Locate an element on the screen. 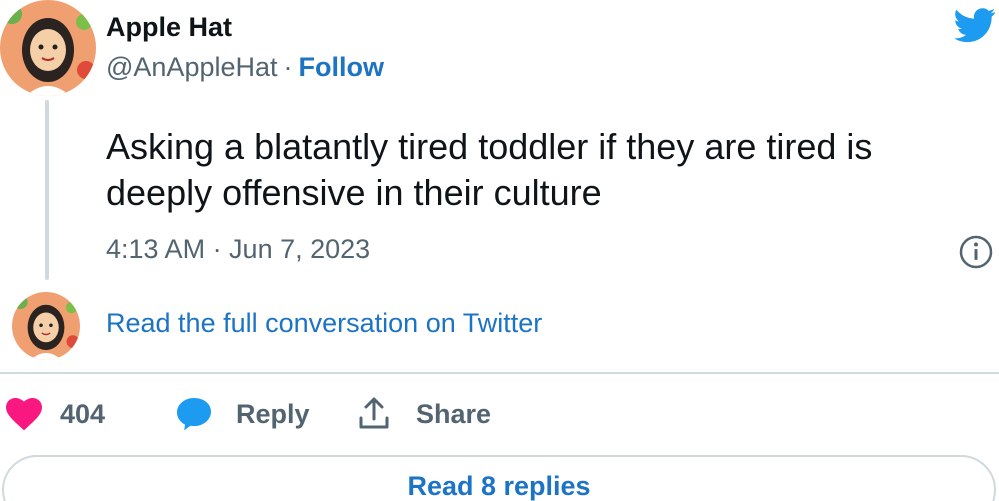 This screenshot has height=501, width=999. author-handle-row: @AnAppleHat · Follow is located at coordinates (245, 67).